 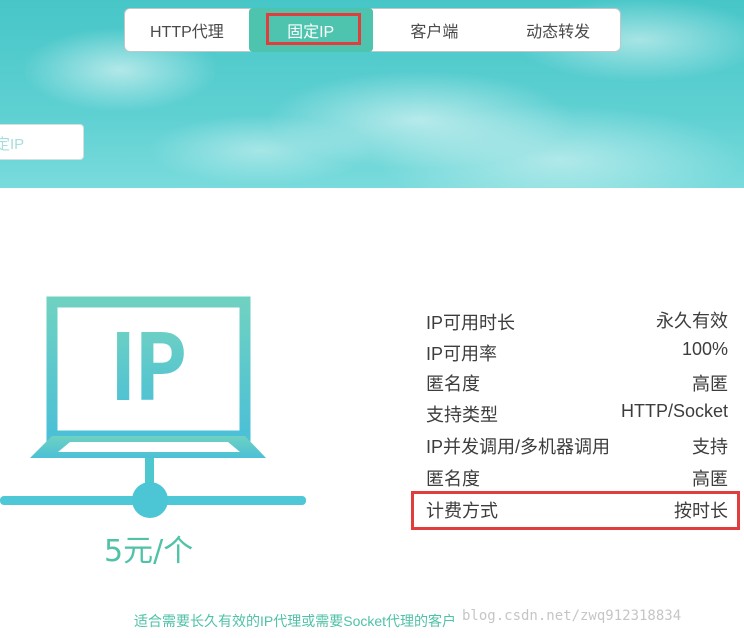 I want to click on spec-label: 支持类型, so click(x=462, y=414).